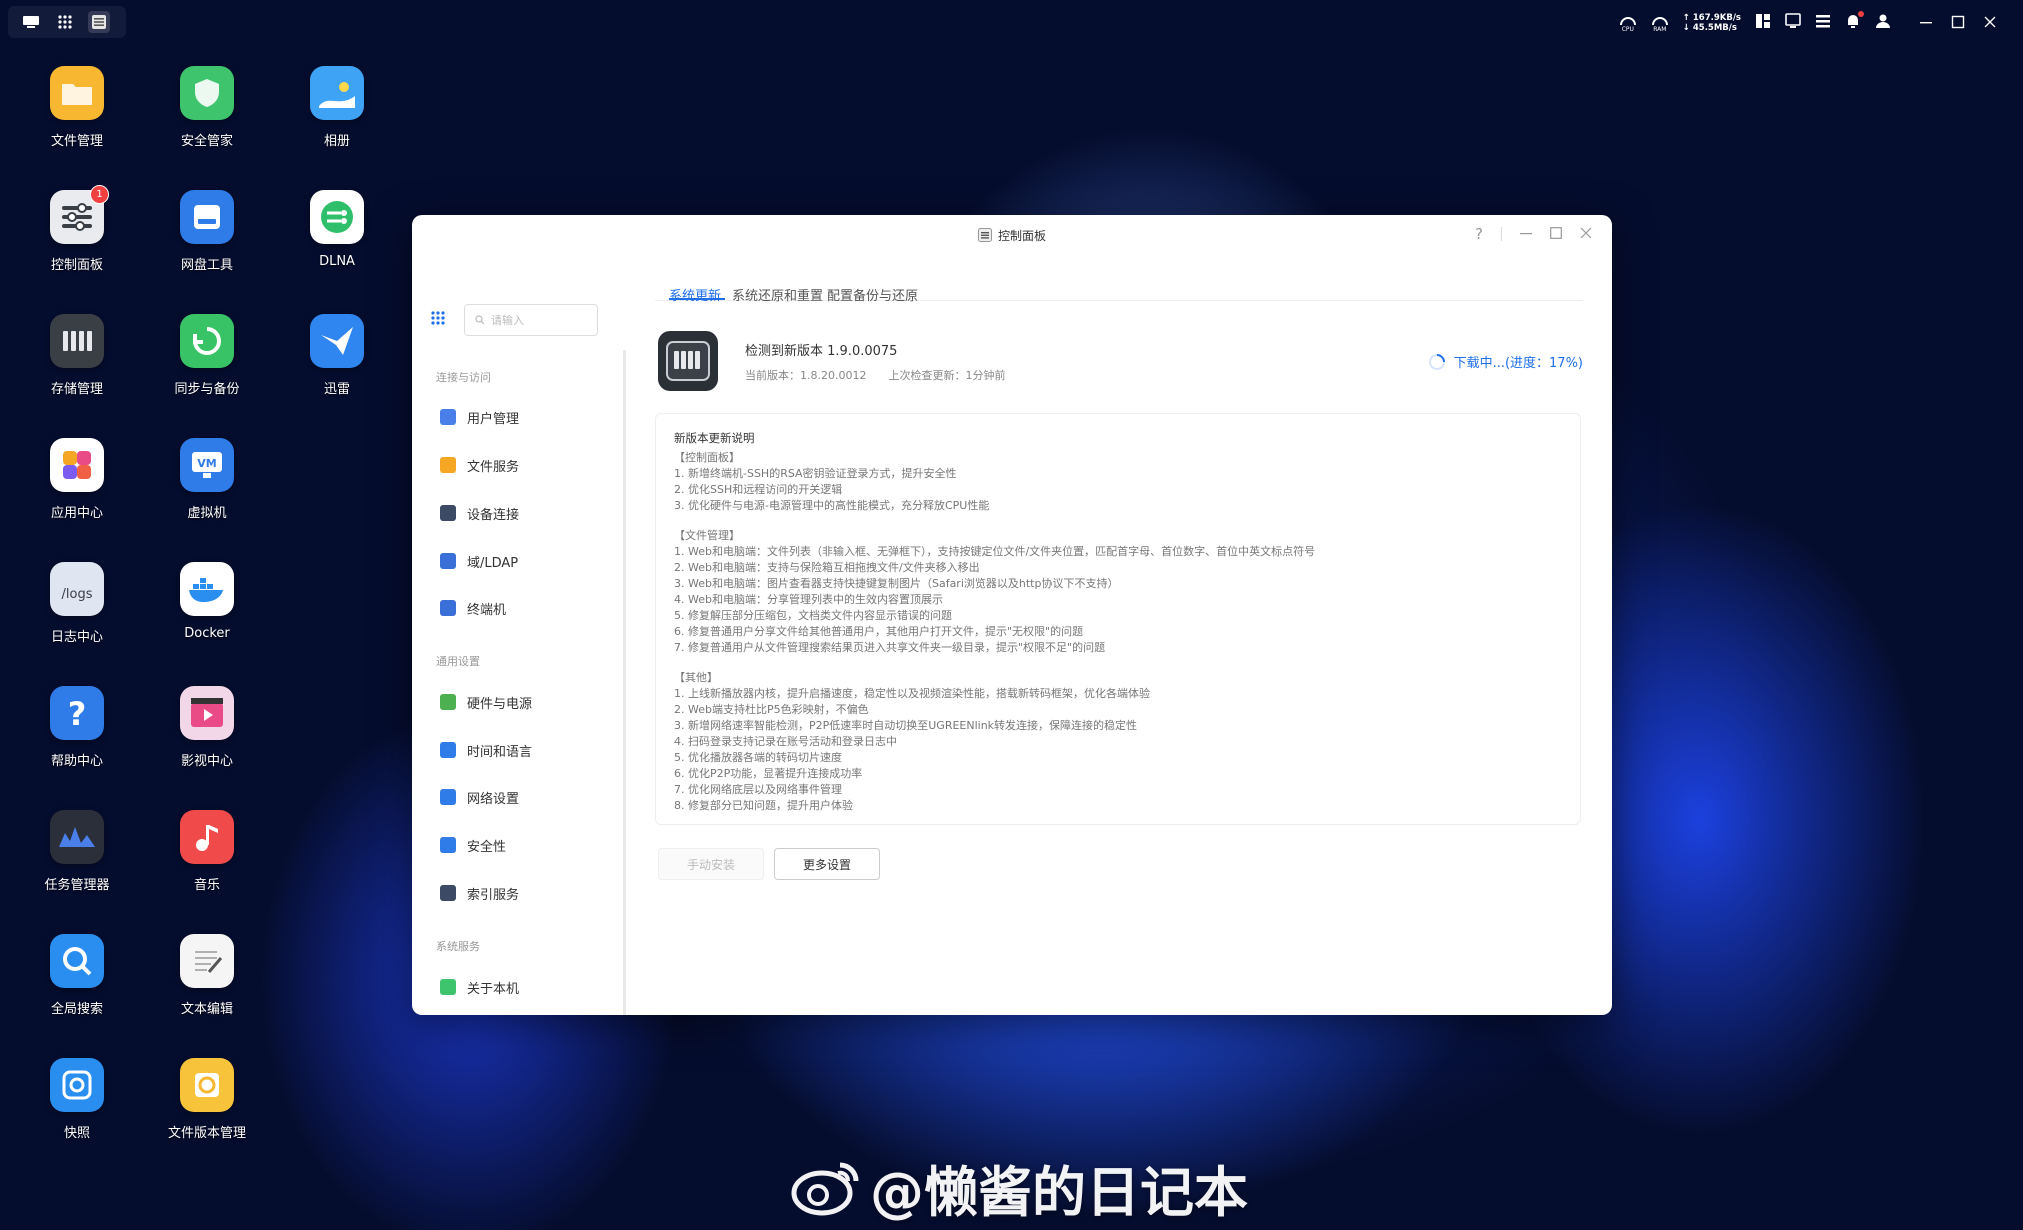  I want to click on net-down: ↓ 45.5MB/s, so click(1709, 28).